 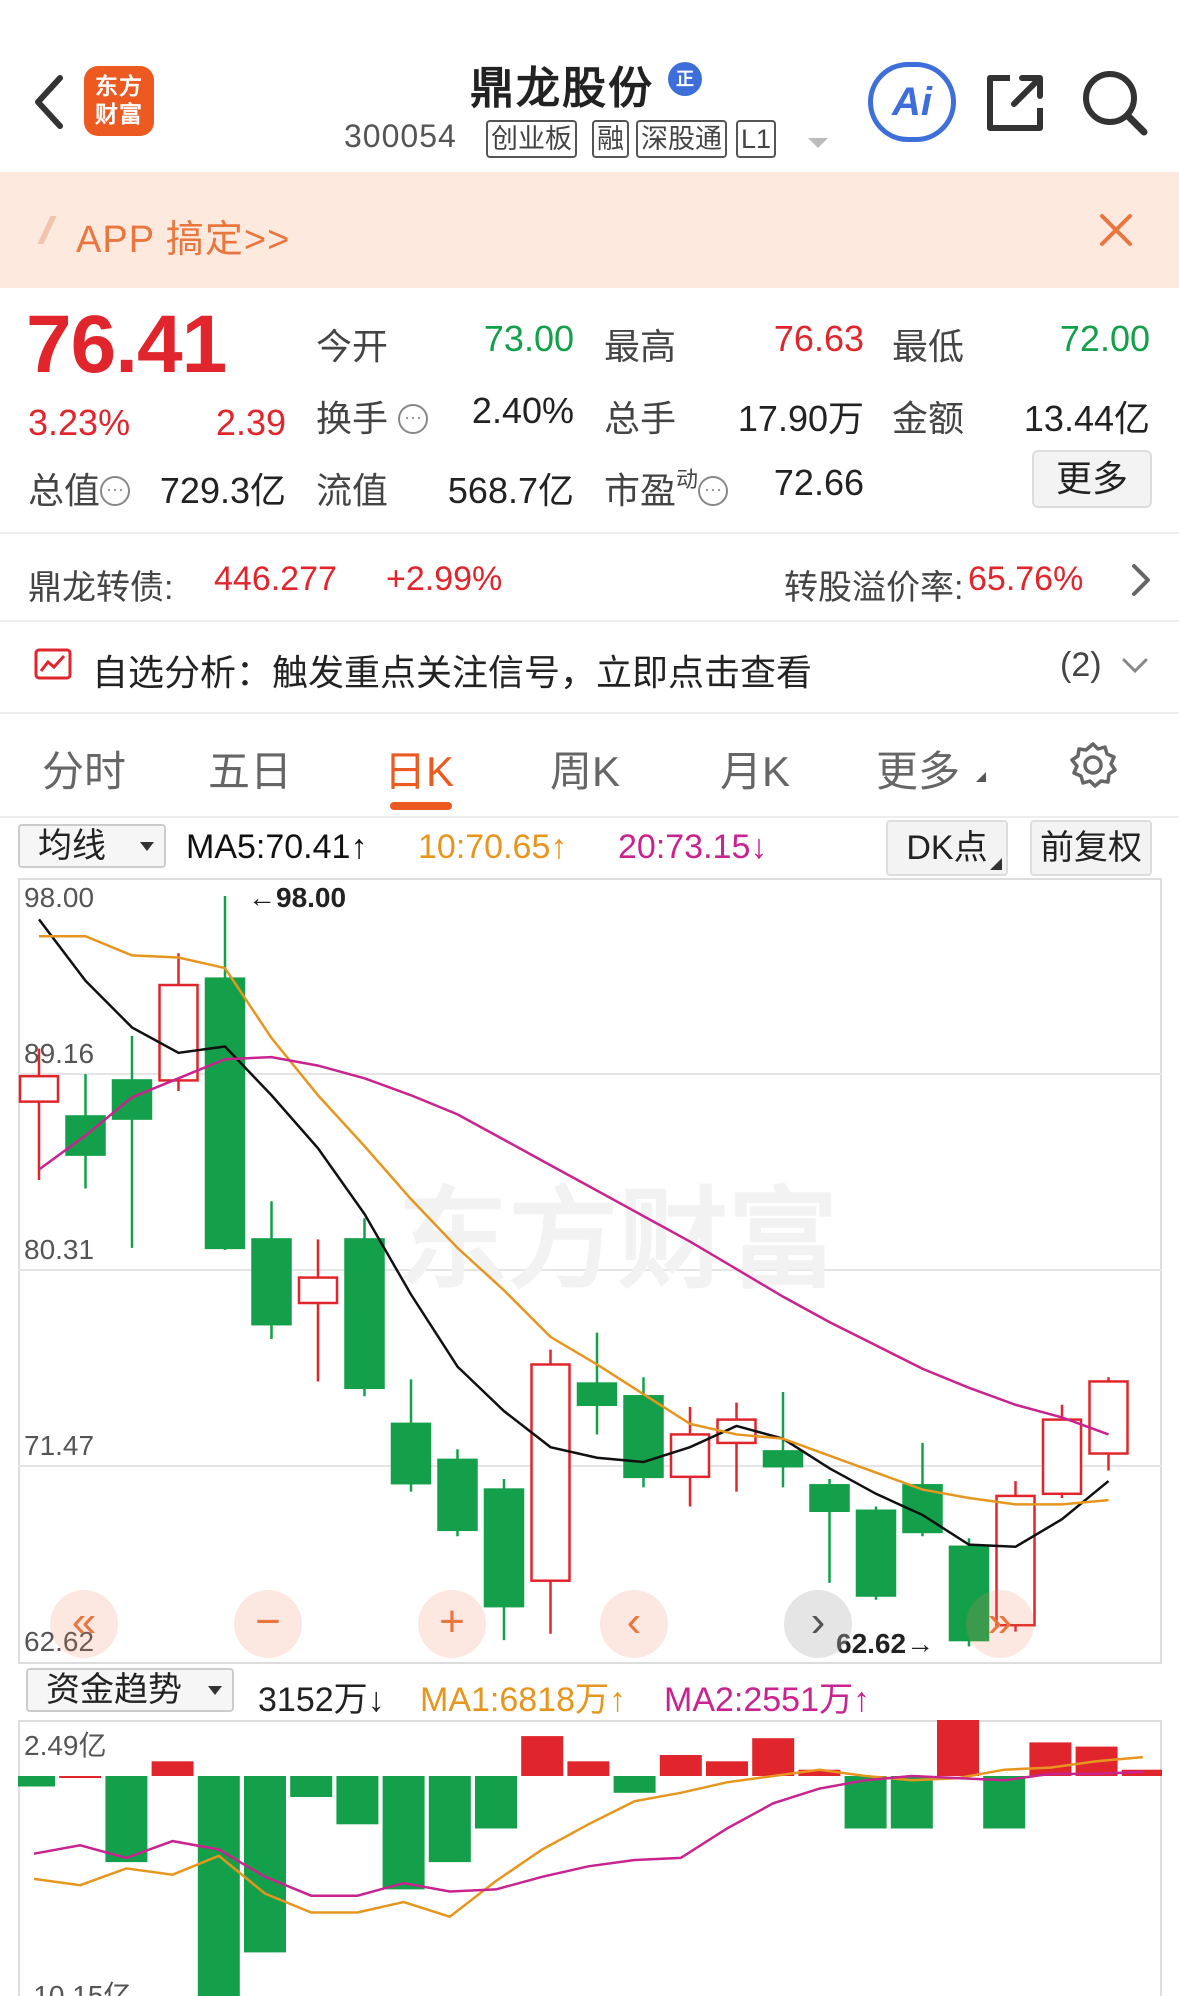 I want to click on high-label: 最高, so click(x=640, y=346).